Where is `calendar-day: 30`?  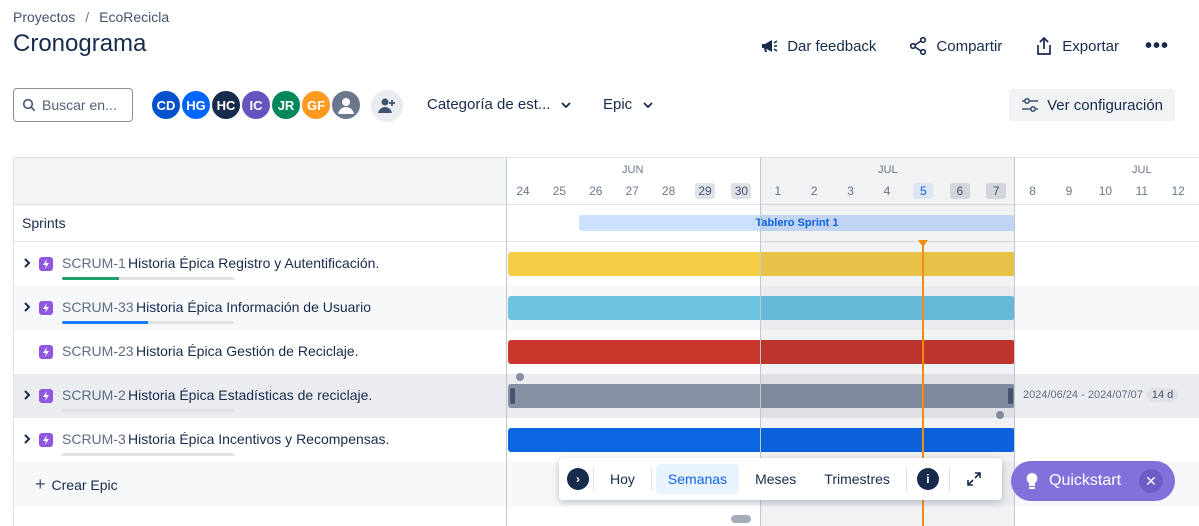 calendar-day: 30 is located at coordinates (741, 191).